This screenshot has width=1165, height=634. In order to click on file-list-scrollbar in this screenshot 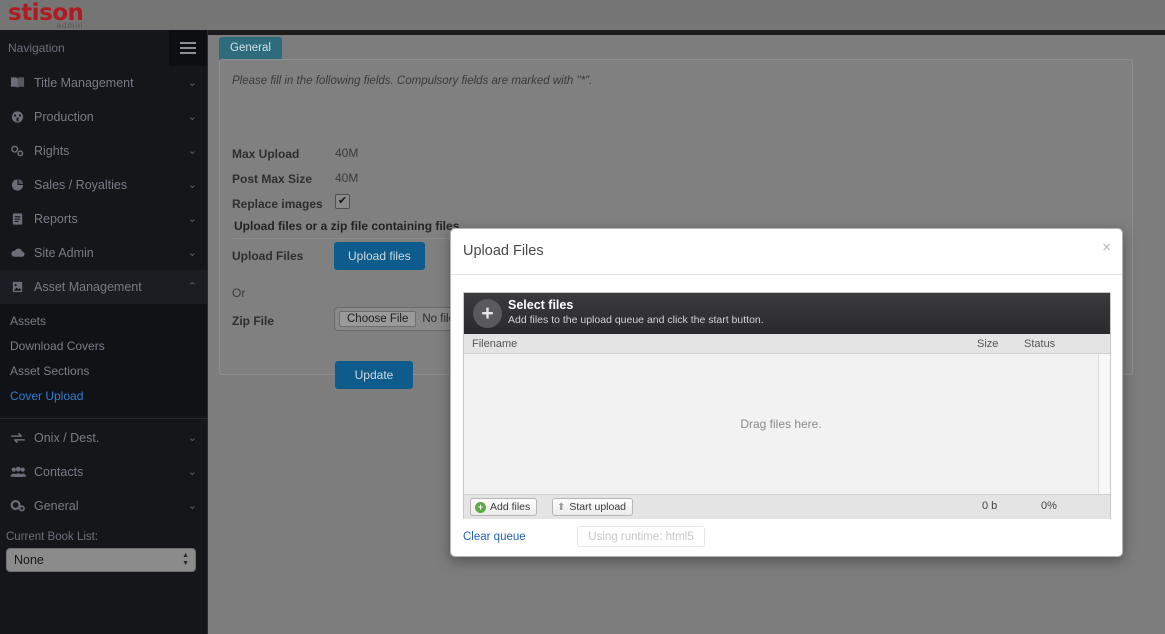, I will do `click(1104, 424)`.